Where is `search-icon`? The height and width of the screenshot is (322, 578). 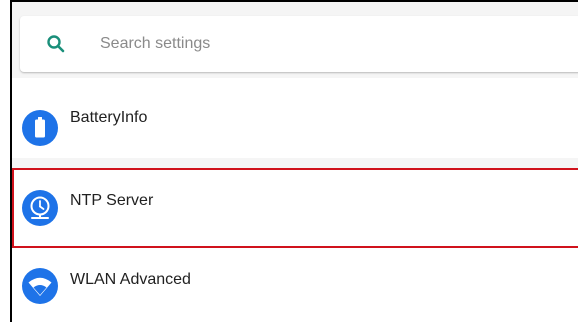 search-icon is located at coordinates (56, 44).